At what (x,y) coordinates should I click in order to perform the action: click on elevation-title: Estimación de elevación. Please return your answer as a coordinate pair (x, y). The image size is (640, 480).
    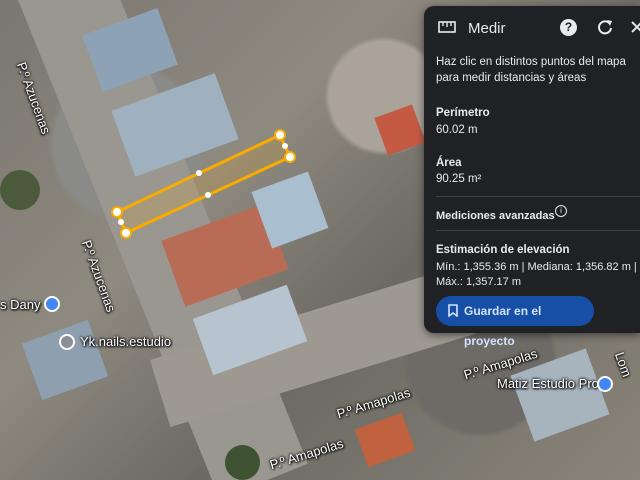
    Looking at the image, I should click on (503, 250).